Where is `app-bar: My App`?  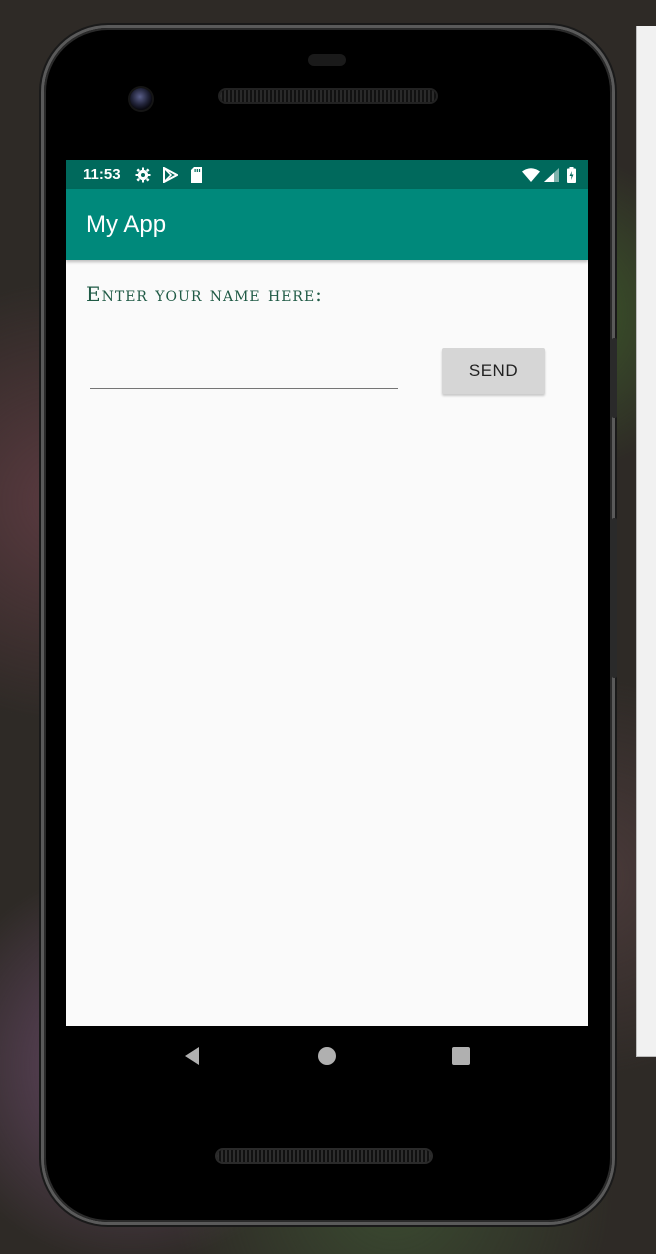
app-bar: My App is located at coordinates (327, 224).